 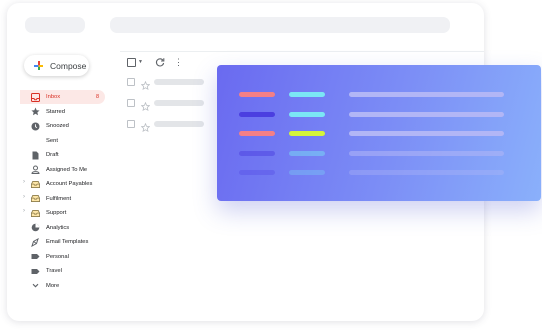 What do you see at coordinates (38, 65) in the screenshot?
I see `plus-icon` at bounding box center [38, 65].